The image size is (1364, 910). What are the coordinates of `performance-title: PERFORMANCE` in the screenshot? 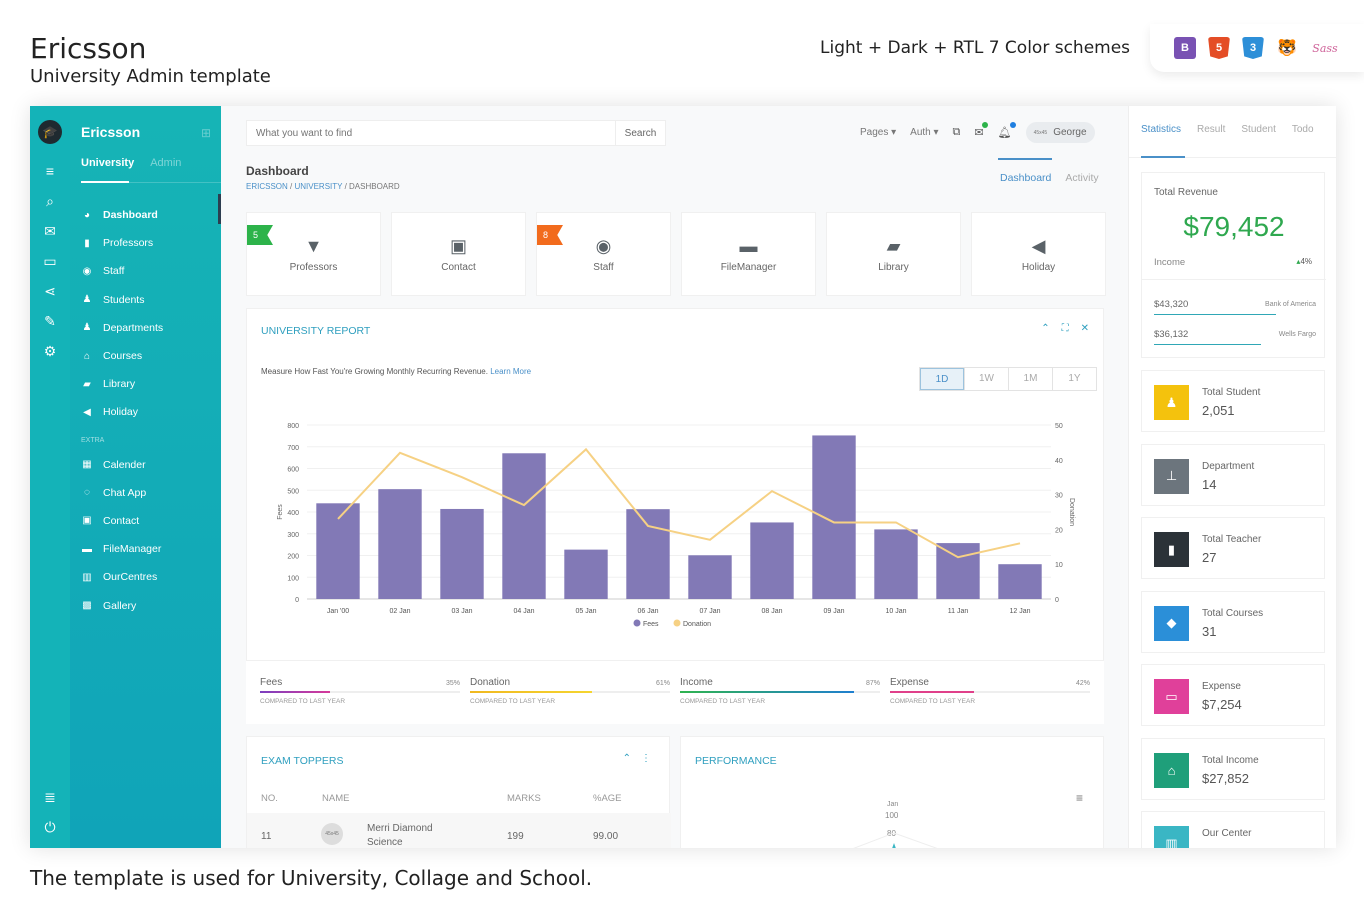 It's located at (736, 761).